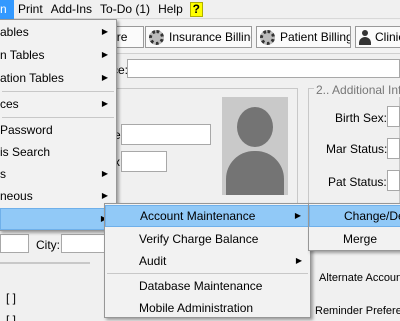 The image size is (400, 321). I want to click on birth-sex-field, so click(393, 116).